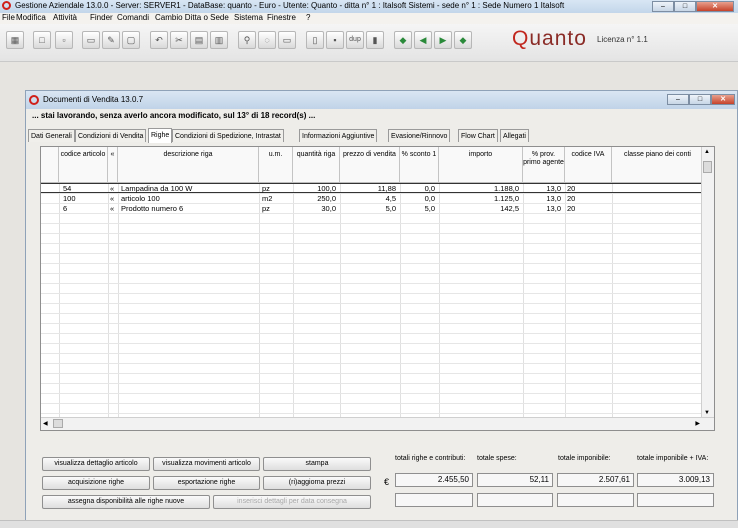  Describe the element at coordinates (685, 6) in the screenshot. I see `maximize-button: □` at that location.